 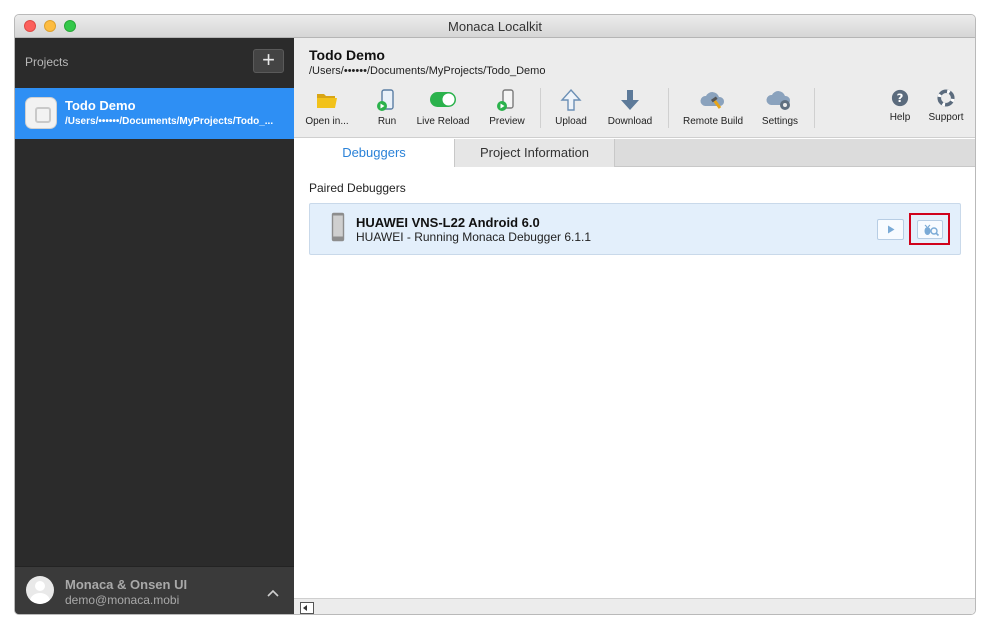 I want to click on preview-label: Preview, so click(x=507, y=121).